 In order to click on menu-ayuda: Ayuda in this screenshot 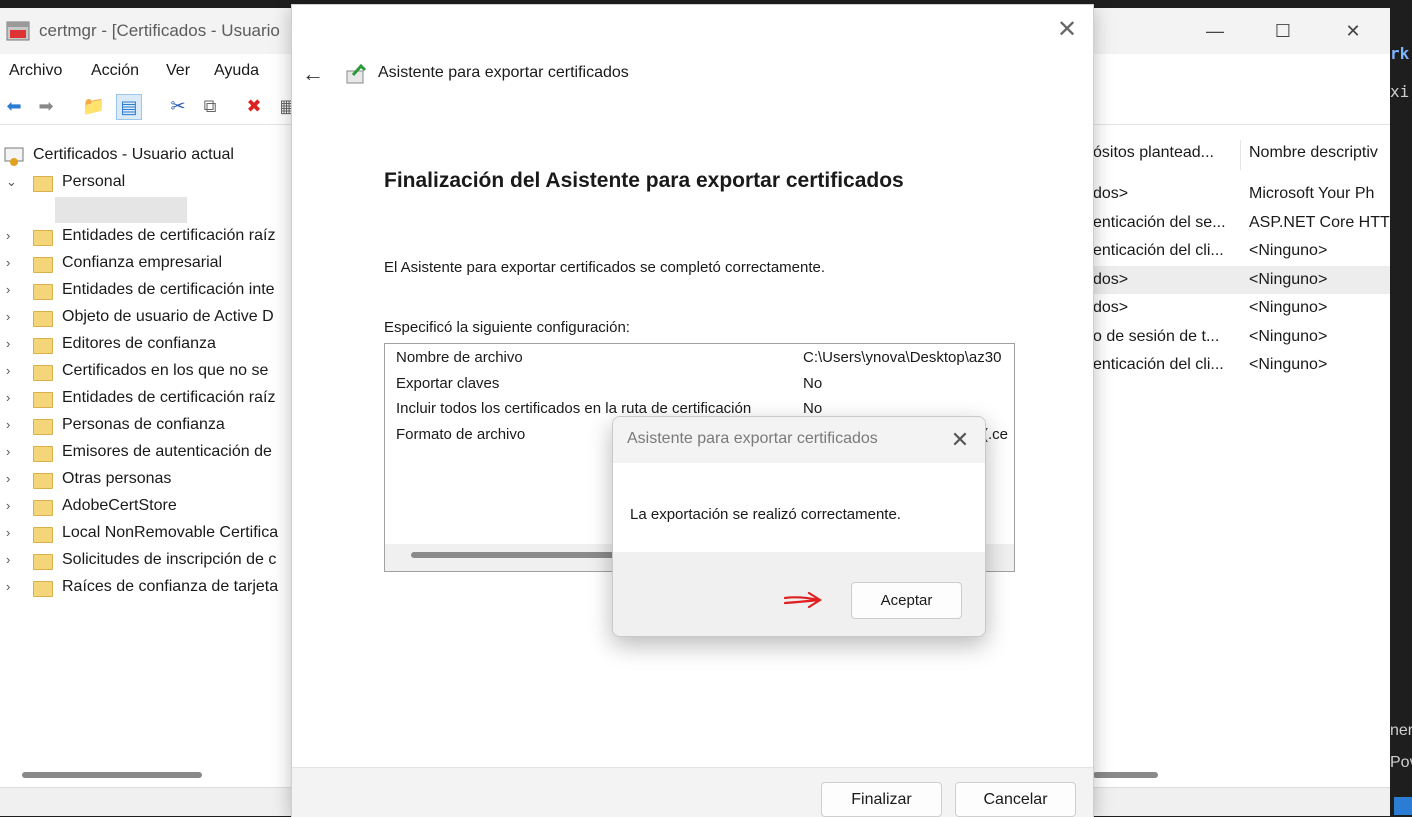, I will do `click(236, 71)`.